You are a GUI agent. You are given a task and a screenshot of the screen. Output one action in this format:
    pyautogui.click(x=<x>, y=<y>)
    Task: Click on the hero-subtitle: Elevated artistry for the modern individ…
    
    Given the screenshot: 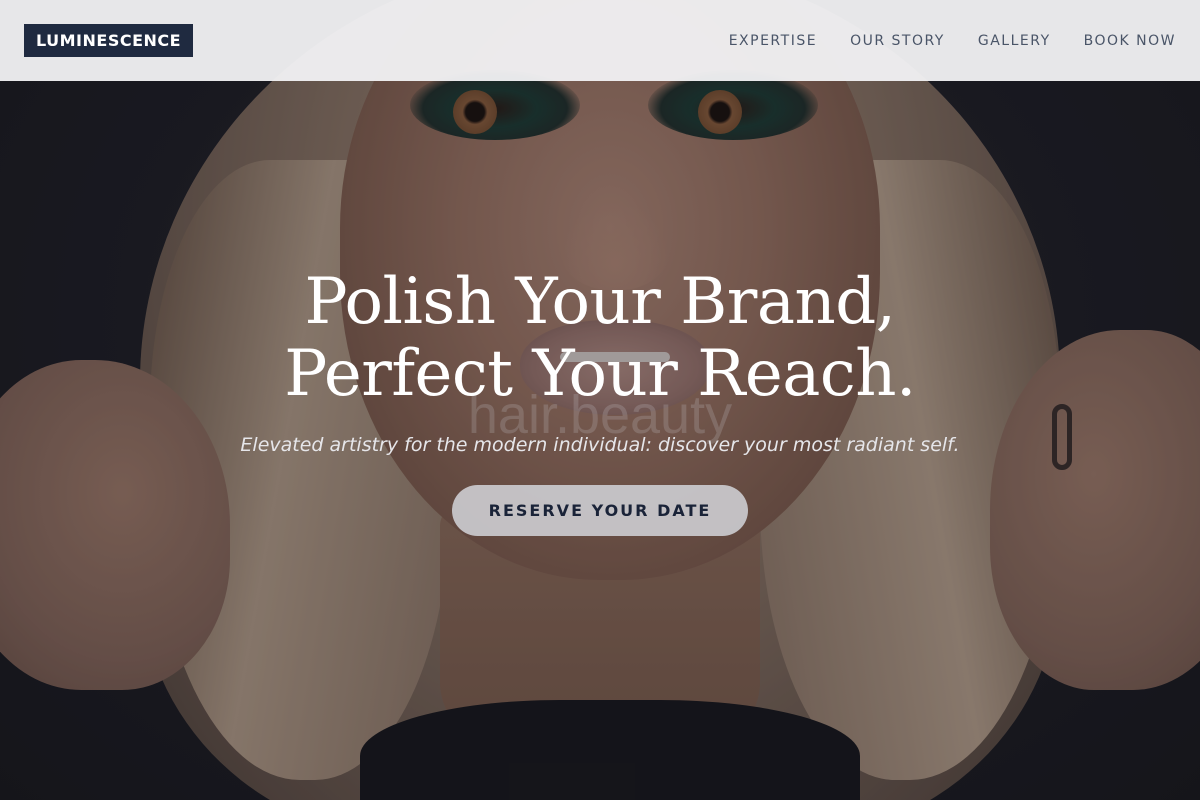 What is the action you would take?
    pyautogui.click(x=600, y=445)
    